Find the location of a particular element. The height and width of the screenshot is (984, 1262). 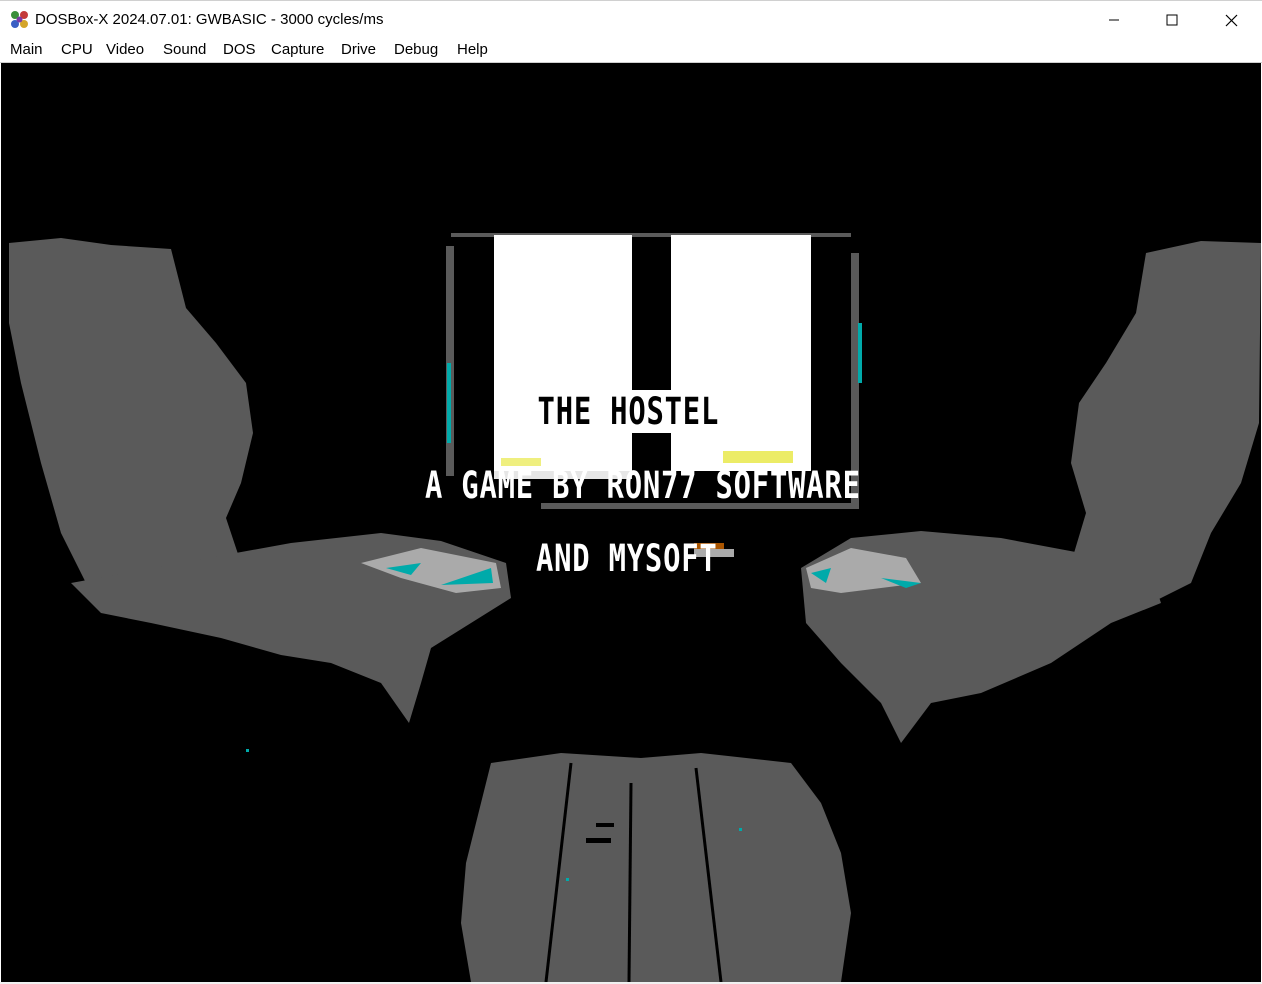

menu-help: Help is located at coordinates (472, 49).